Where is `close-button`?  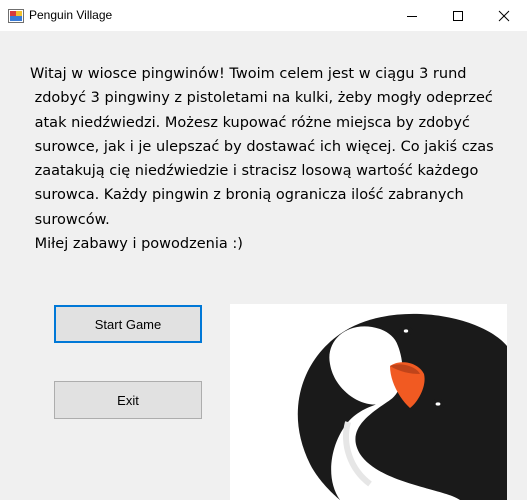 close-button is located at coordinates (504, 15).